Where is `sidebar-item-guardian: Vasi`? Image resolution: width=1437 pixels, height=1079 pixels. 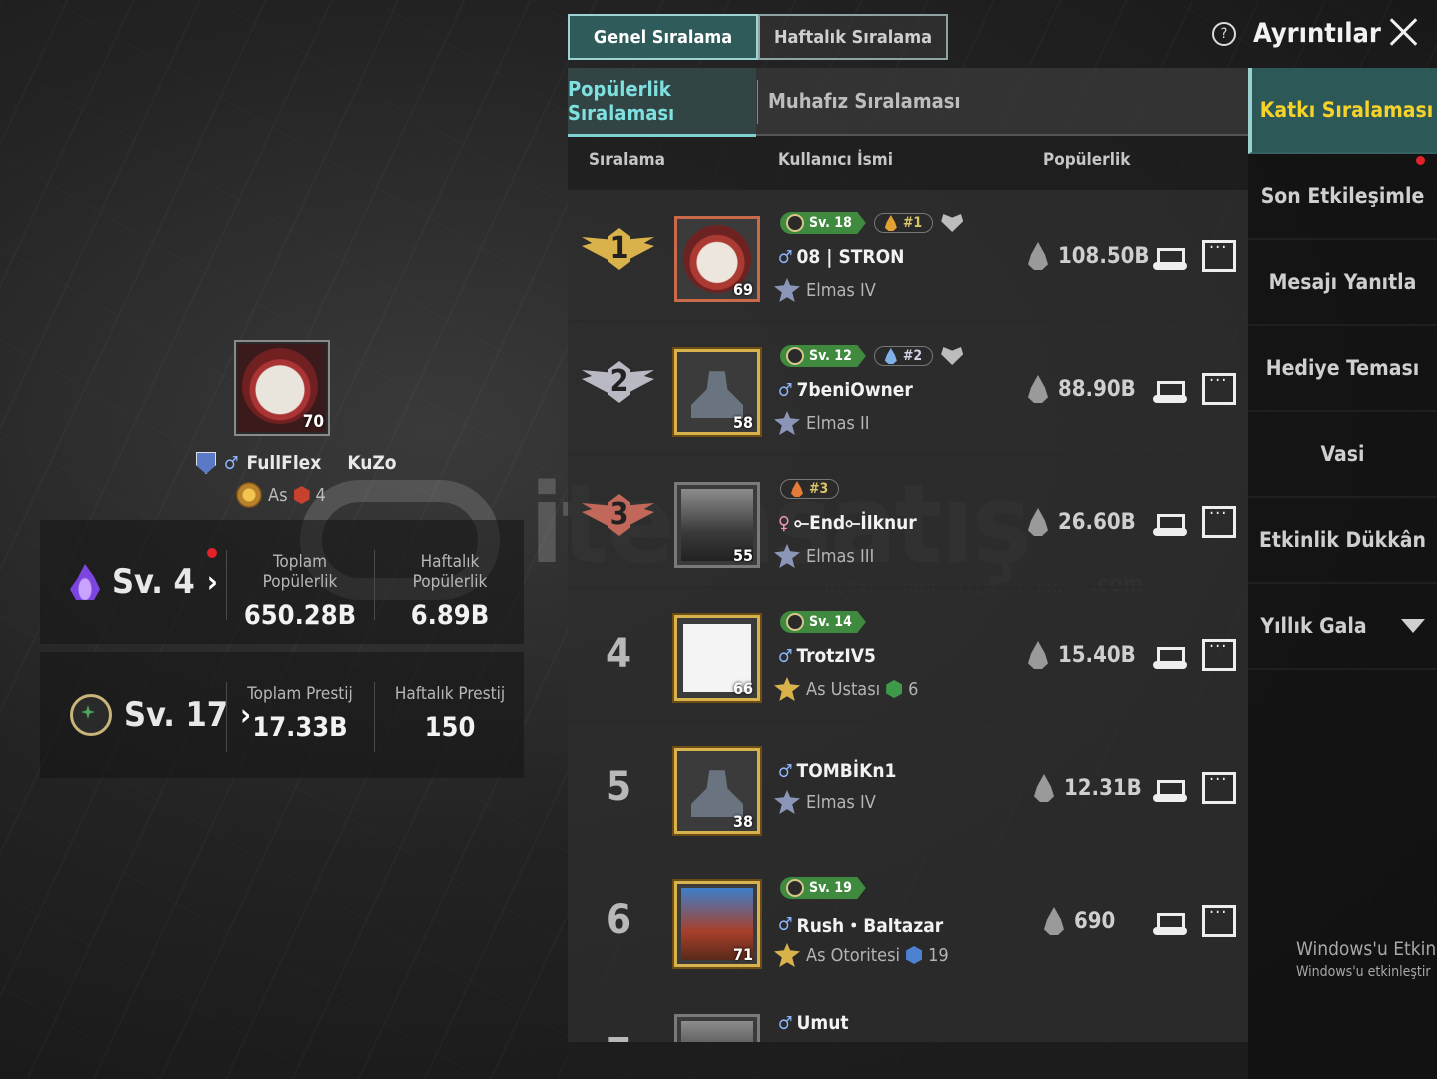
sidebar-item-guardian: Vasi is located at coordinates (1342, 455).